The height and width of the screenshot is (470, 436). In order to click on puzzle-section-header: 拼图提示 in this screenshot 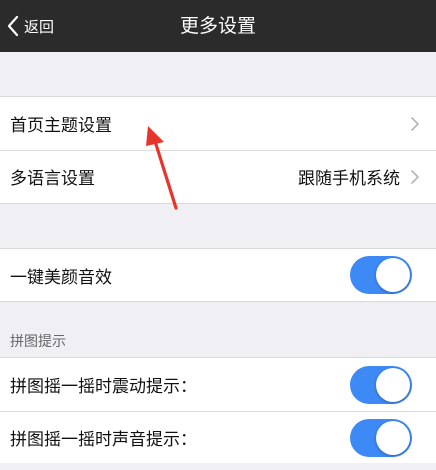, I will do `click(38, 342)`.